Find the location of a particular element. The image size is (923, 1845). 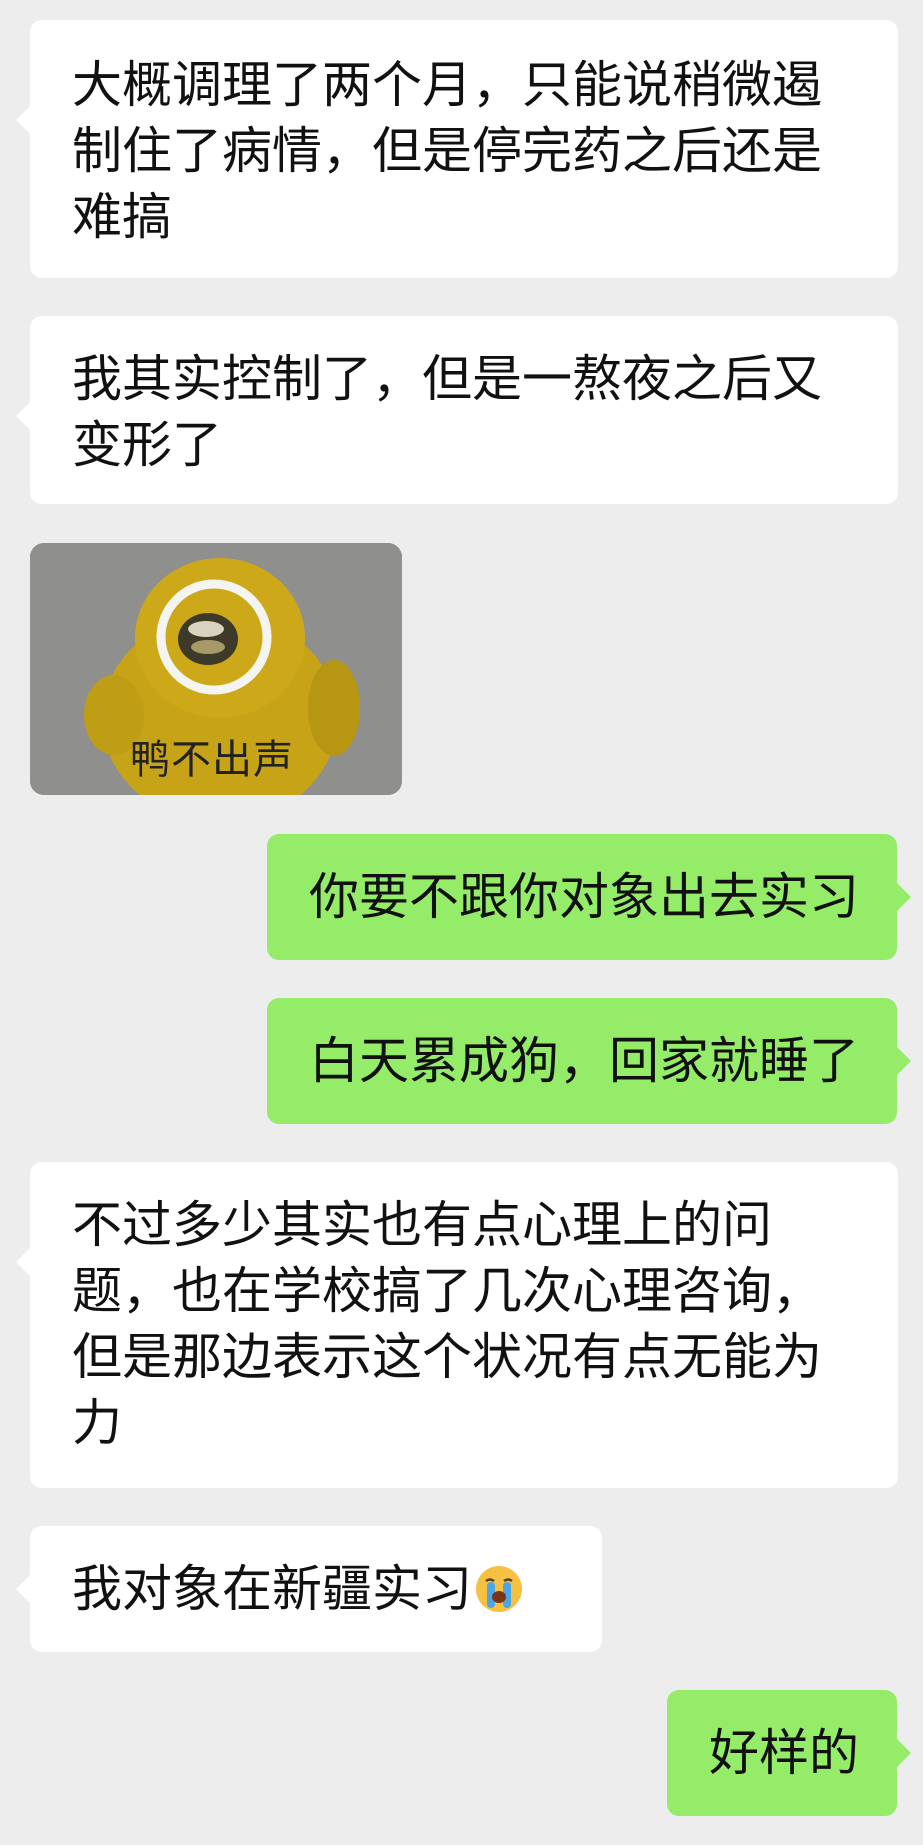

message-text-line: 变形了 is located at coordinates (147, 445).